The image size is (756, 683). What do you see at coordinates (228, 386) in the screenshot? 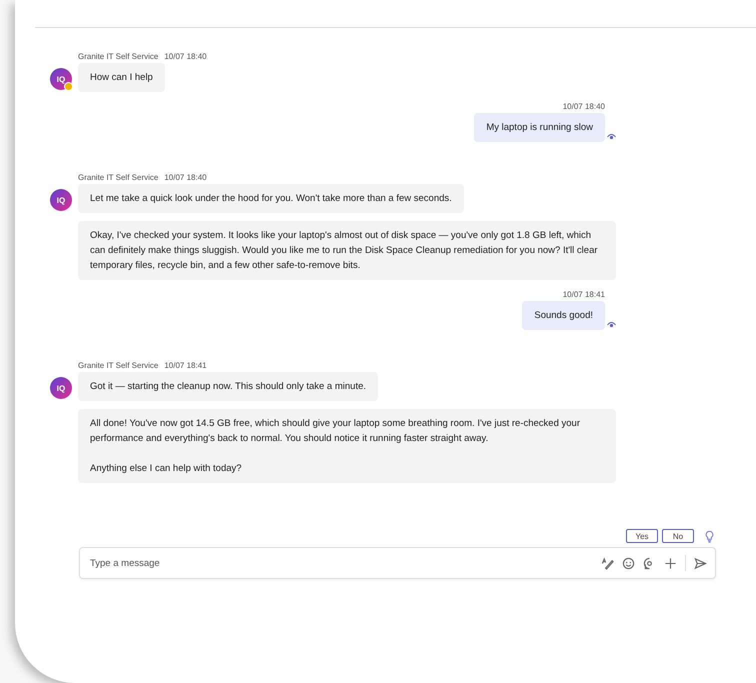
I see `message-bubble: Got it — starting the cleanup now. This should only take a minute.` at bounding box center [228, 386].